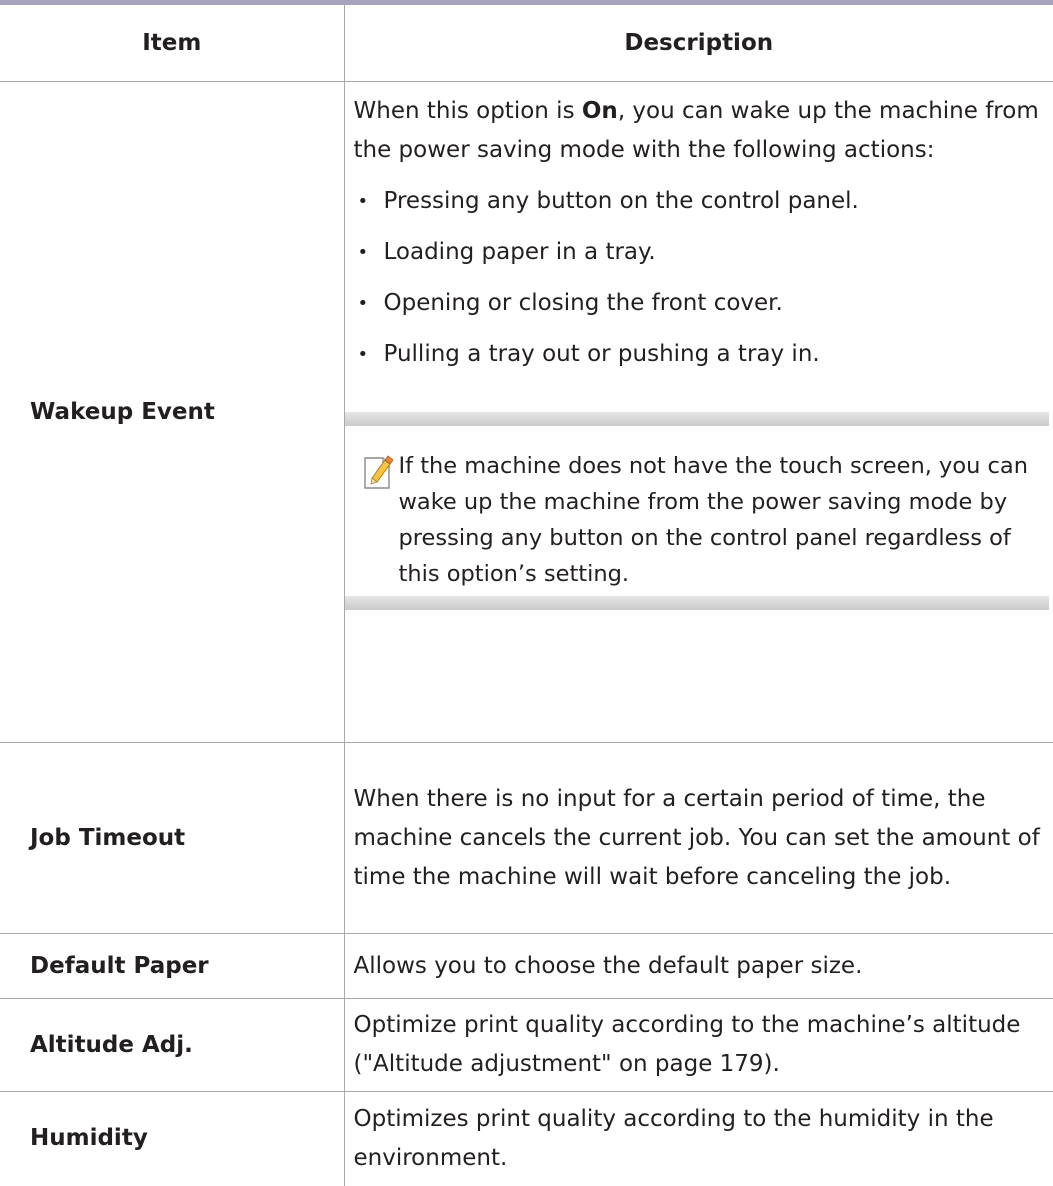 The width and height of the screenshot is (1053, 1186). Describe the element at coordinates (696, 419) in the screenshot. I see `note-top-bar` at that location.